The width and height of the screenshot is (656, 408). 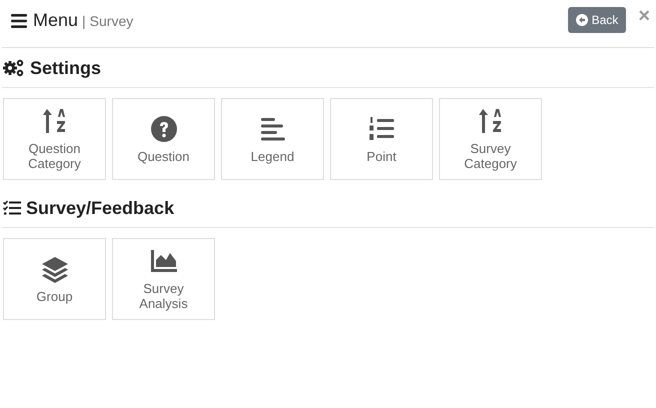 I want to click on menu-tile: Point, so click(x=381, y=139).